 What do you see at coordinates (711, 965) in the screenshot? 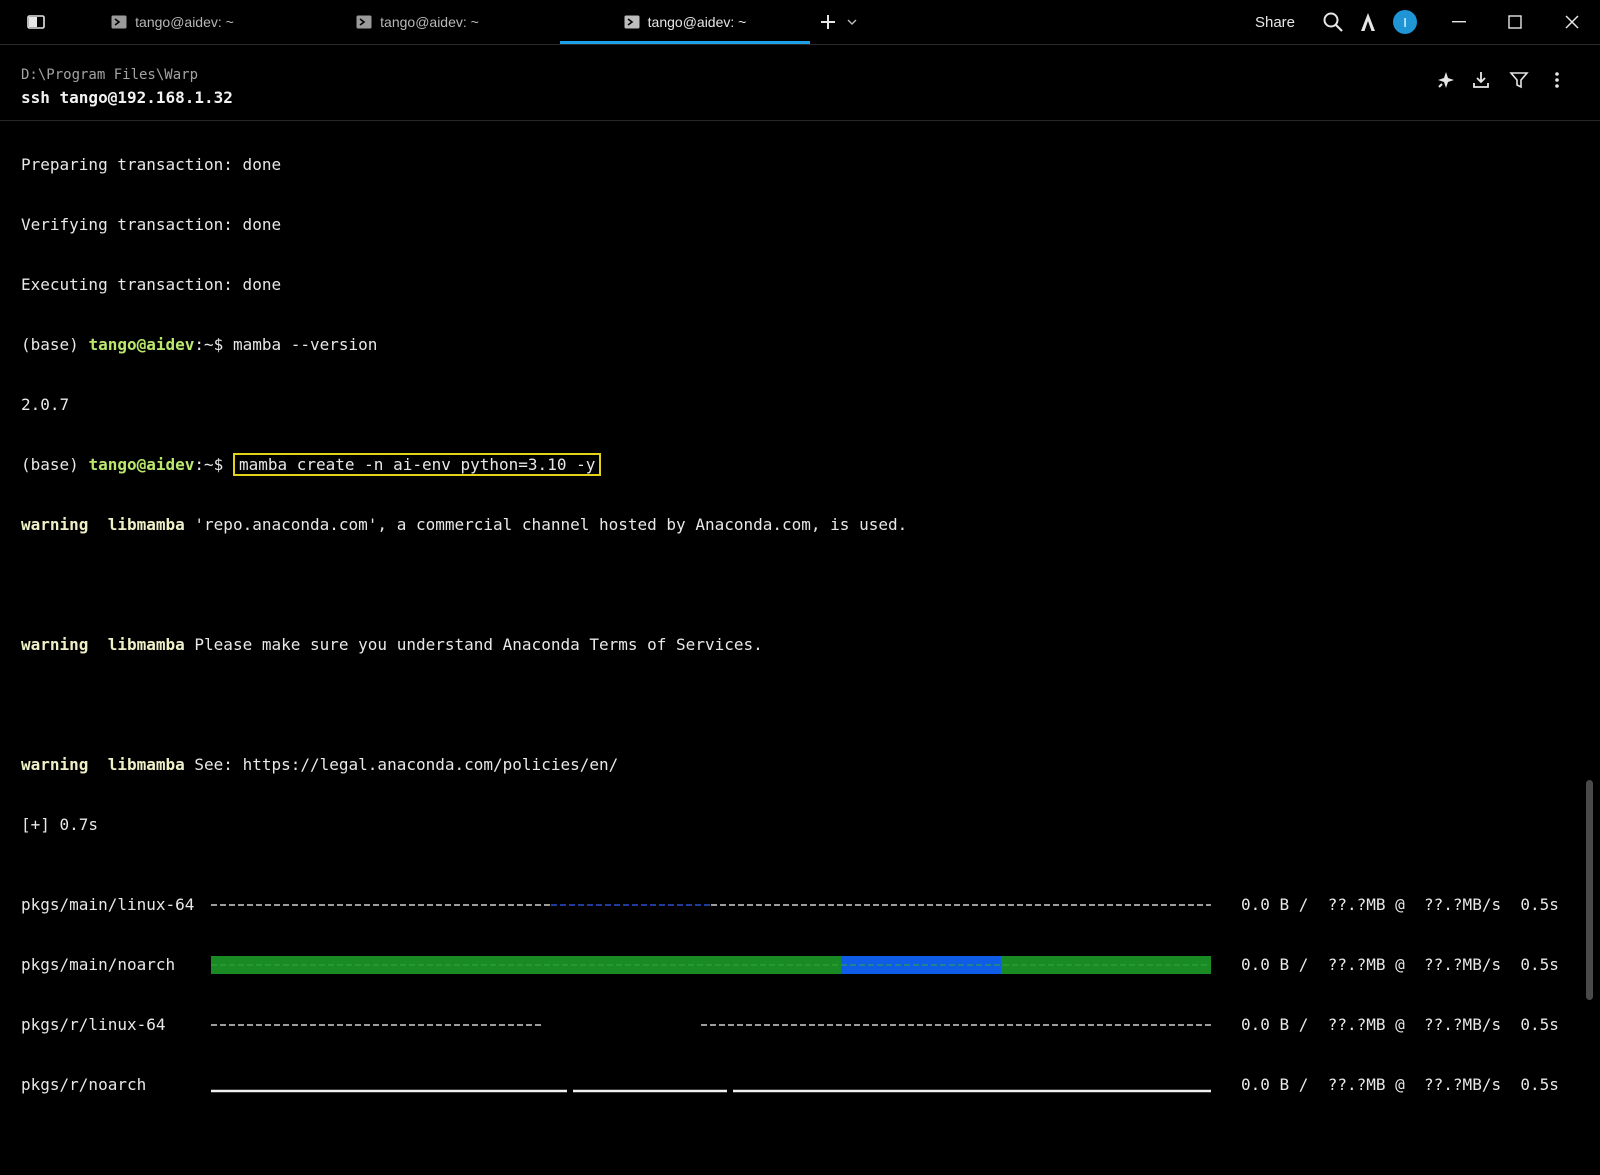
I see `progress-bar-filled` at bounding box center [711, 965].